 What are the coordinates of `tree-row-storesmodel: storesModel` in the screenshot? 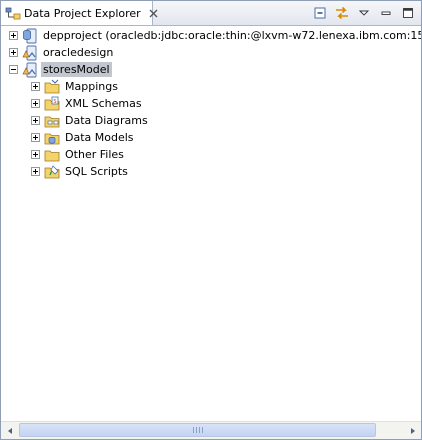 It's located at (60, 69).